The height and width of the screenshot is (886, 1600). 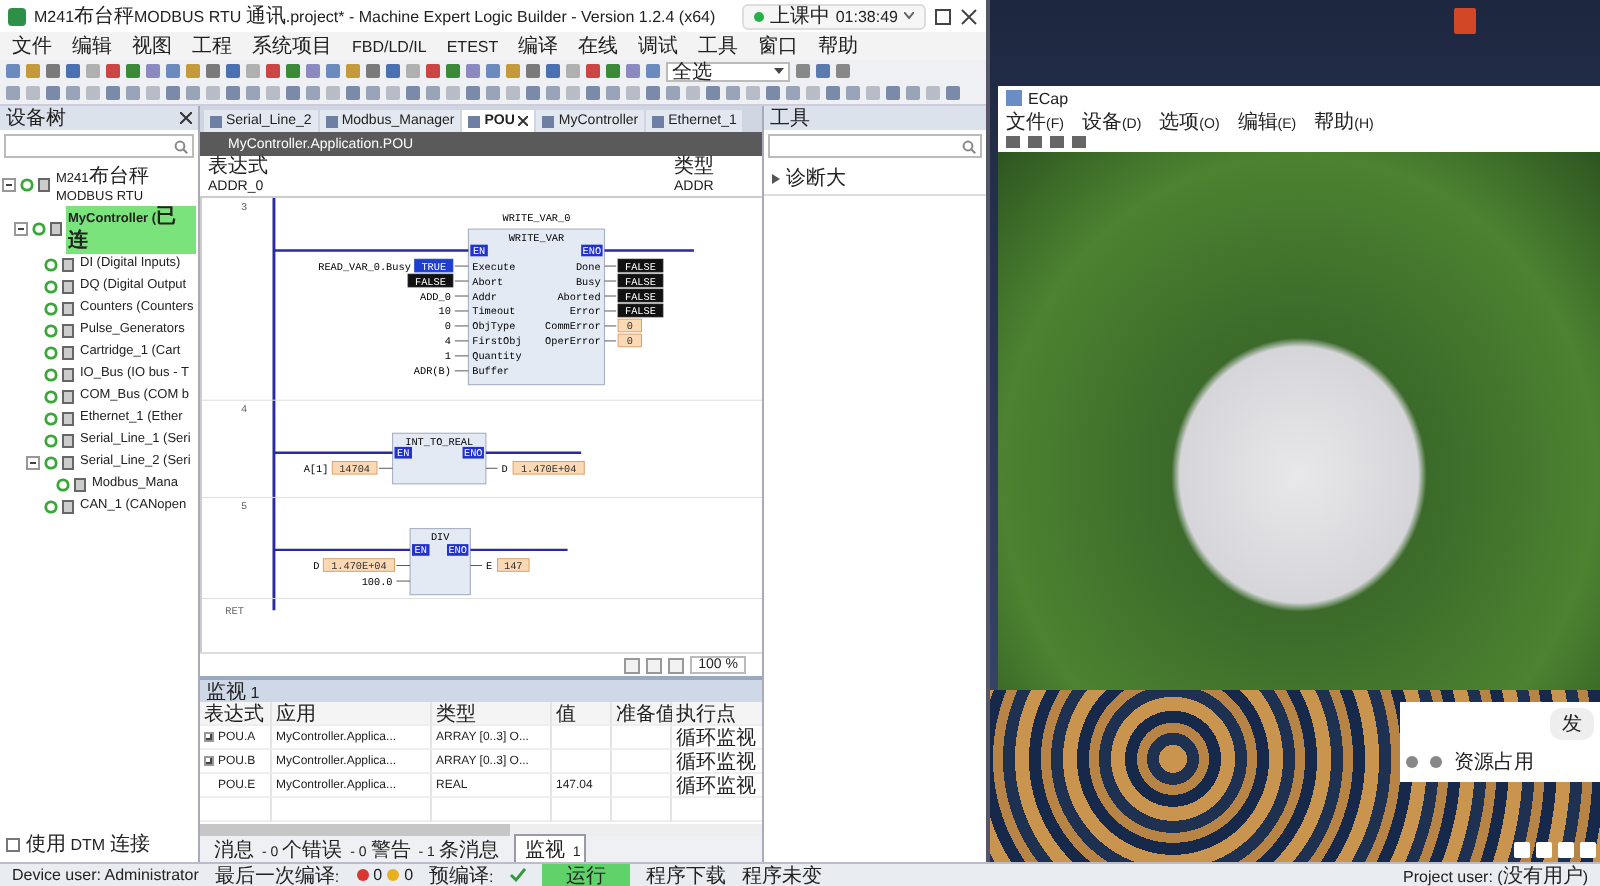 I want to click on menu-item: 视图, so click(x=152, y=46).